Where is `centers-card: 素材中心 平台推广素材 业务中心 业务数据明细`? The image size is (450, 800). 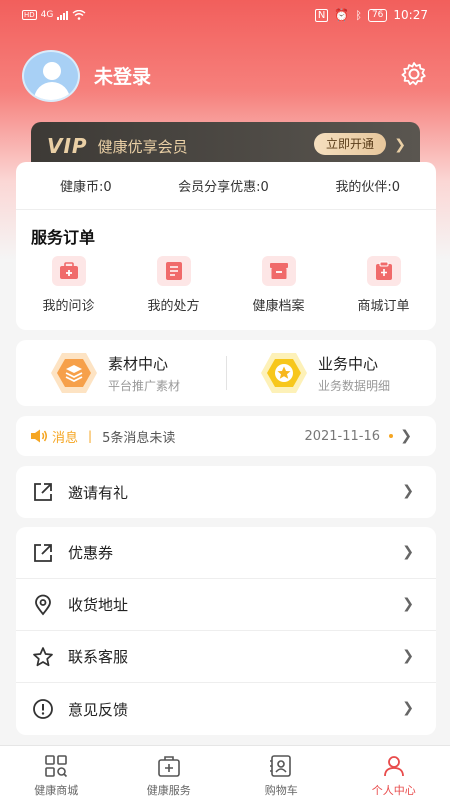
centers-card: 素材中心 平台推广素材 业务中心 业务数据明细 is located at coordinates (226, 373).